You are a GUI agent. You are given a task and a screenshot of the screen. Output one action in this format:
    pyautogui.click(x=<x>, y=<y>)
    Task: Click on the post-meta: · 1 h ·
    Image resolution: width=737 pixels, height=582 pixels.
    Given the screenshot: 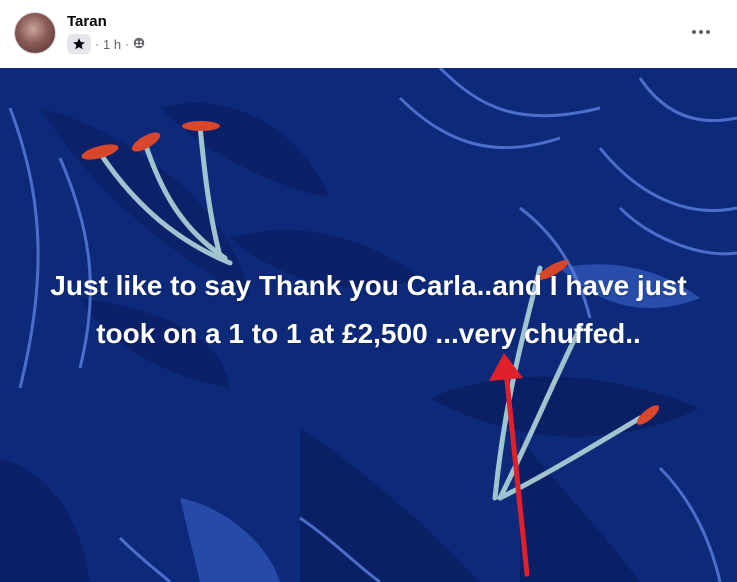 What is the action you would take?
    pyautogui.click(x=106, y=44)
    